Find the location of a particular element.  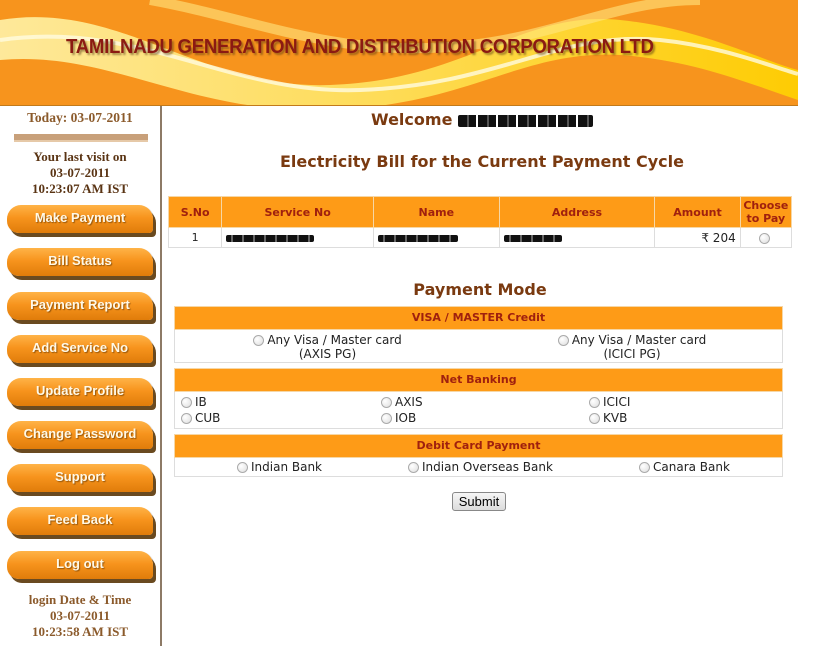

cub-label: CUB is located at coordinates (208, 418).